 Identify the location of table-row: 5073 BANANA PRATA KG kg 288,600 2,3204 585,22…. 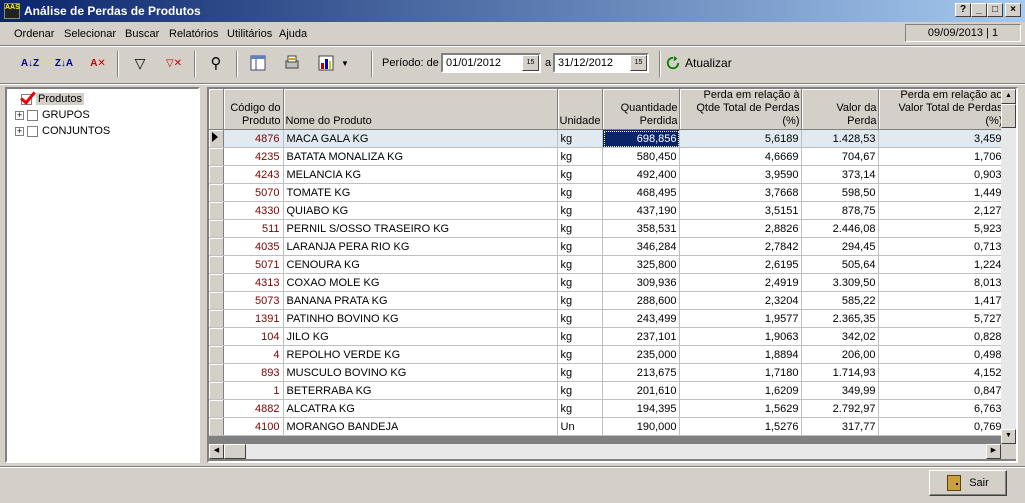
(607, 300).